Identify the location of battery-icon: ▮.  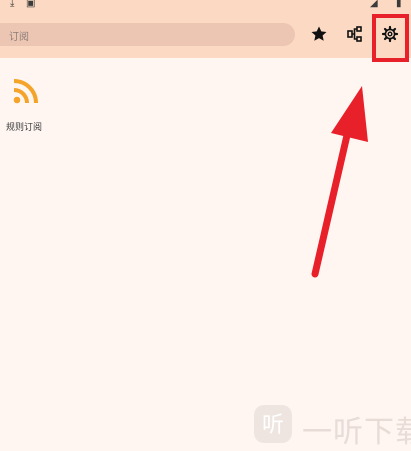
(399, 4).